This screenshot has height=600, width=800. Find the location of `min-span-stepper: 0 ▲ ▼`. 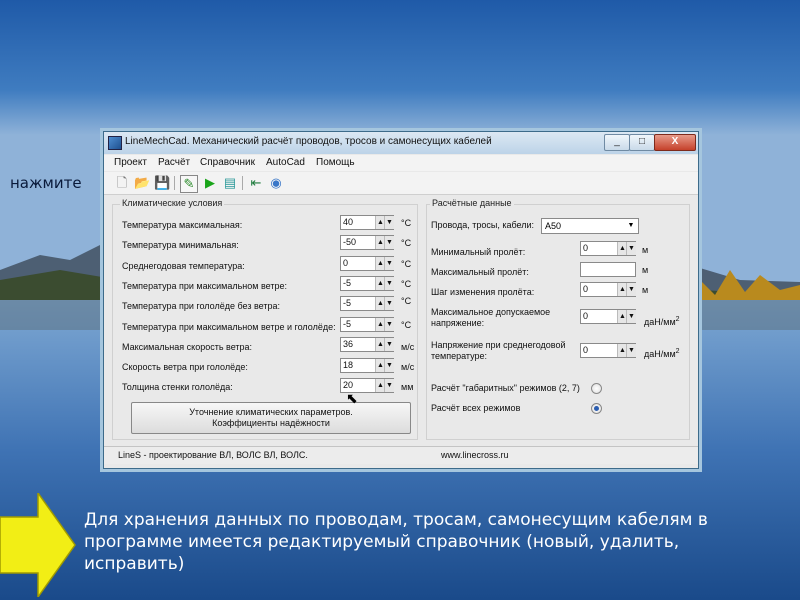

min-span-stepper: 0 ▲ ▼ is located at coordinates (608, 248).